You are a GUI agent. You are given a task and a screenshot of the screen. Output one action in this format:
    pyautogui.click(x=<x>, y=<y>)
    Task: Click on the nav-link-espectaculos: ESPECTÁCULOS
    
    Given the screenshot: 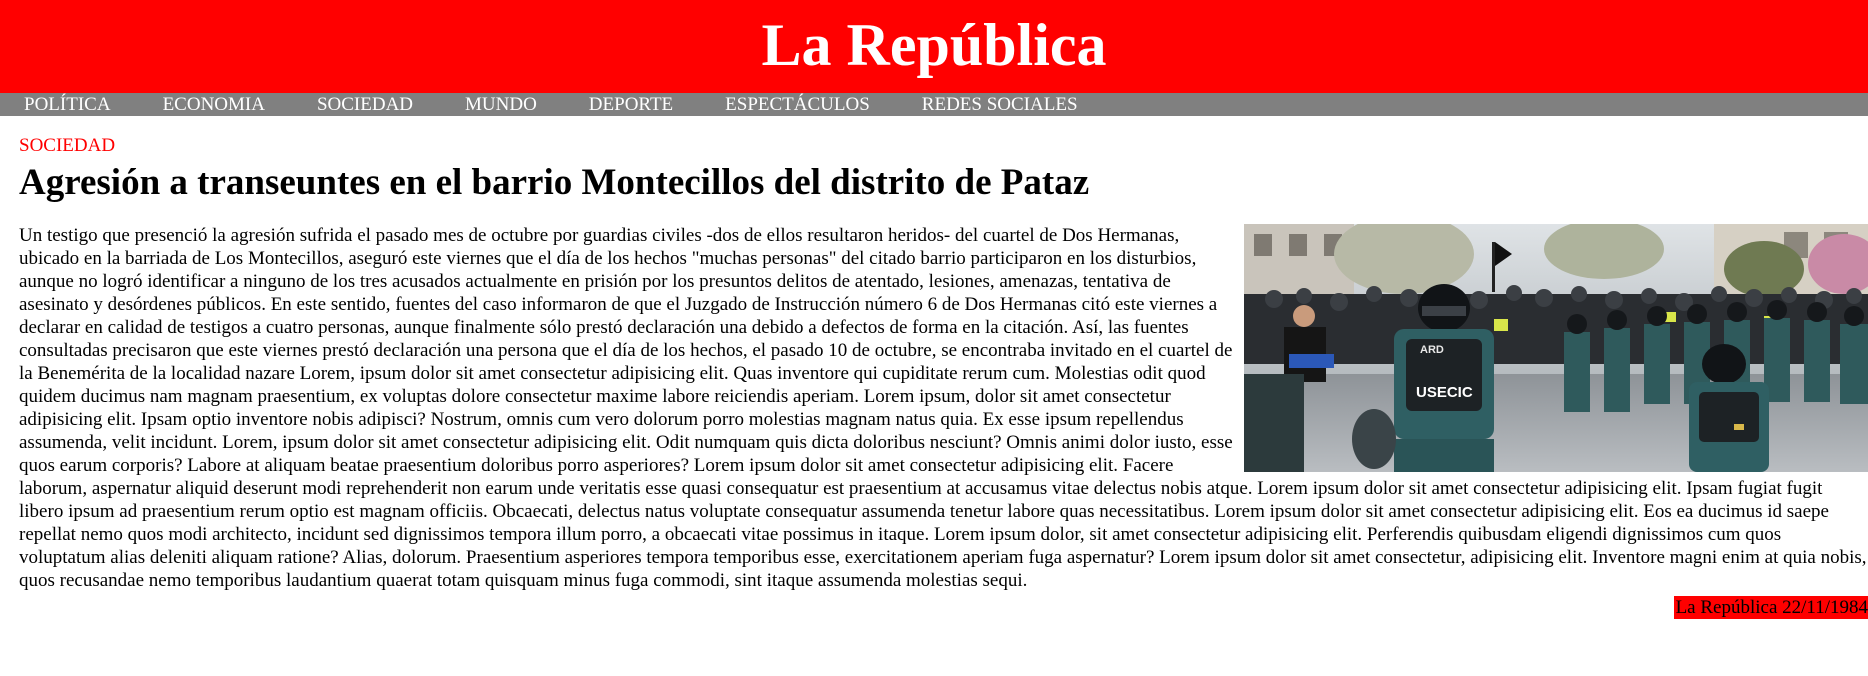 What is the action you would take?
    pyautogui.click(x=797, y=104)
    